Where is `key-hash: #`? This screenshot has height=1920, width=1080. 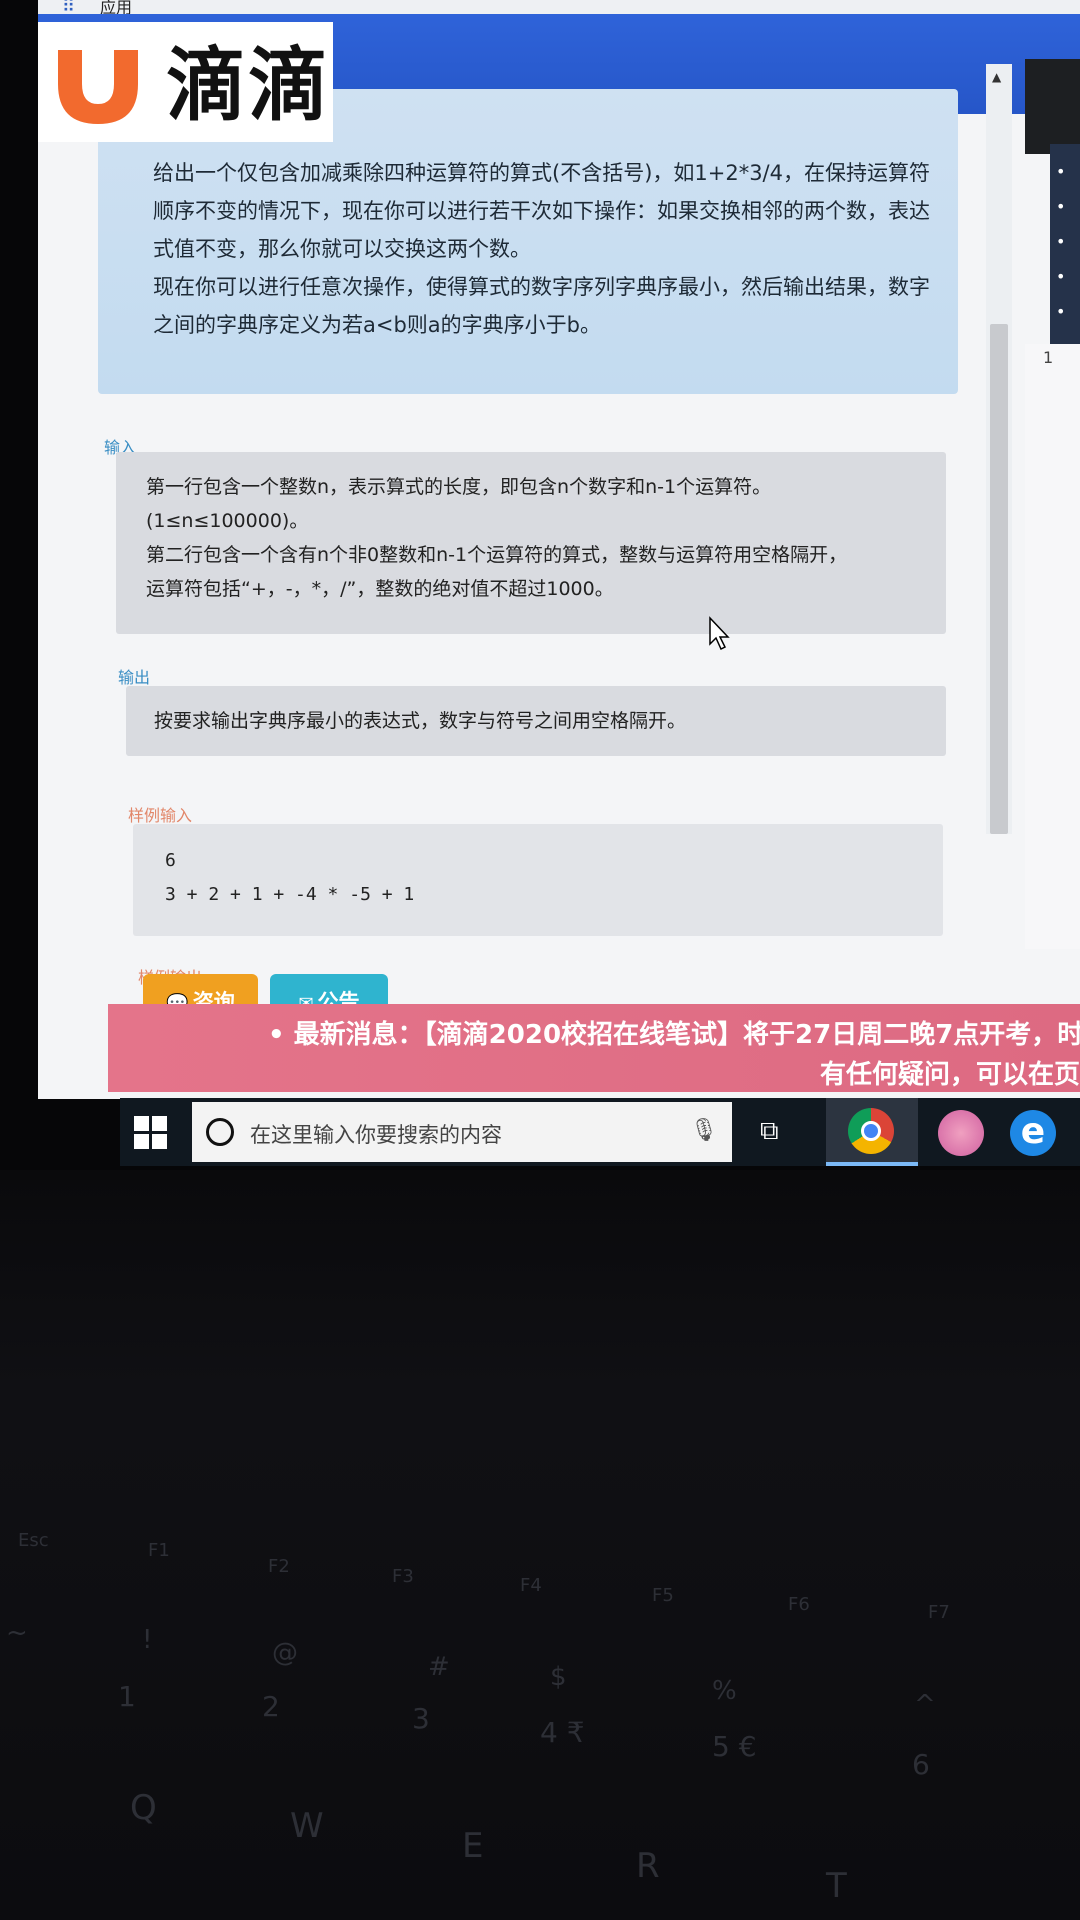
key-hash: # is located at coordinates (439, 1667).